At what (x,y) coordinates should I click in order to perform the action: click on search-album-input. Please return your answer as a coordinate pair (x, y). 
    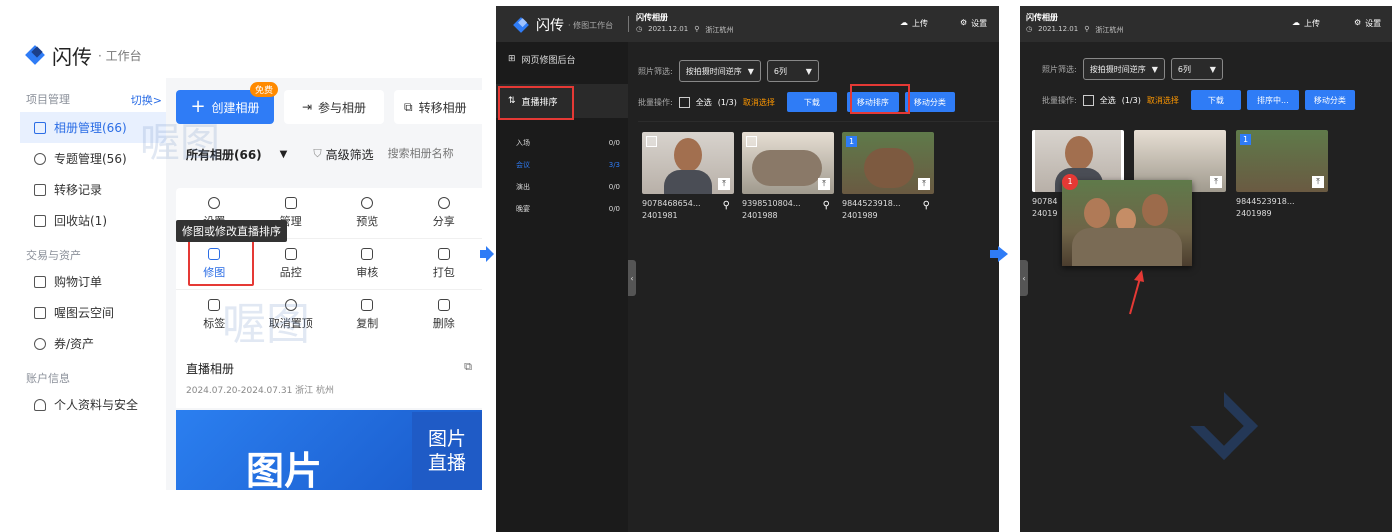
    Looking at the image, I should click on (427, 154).